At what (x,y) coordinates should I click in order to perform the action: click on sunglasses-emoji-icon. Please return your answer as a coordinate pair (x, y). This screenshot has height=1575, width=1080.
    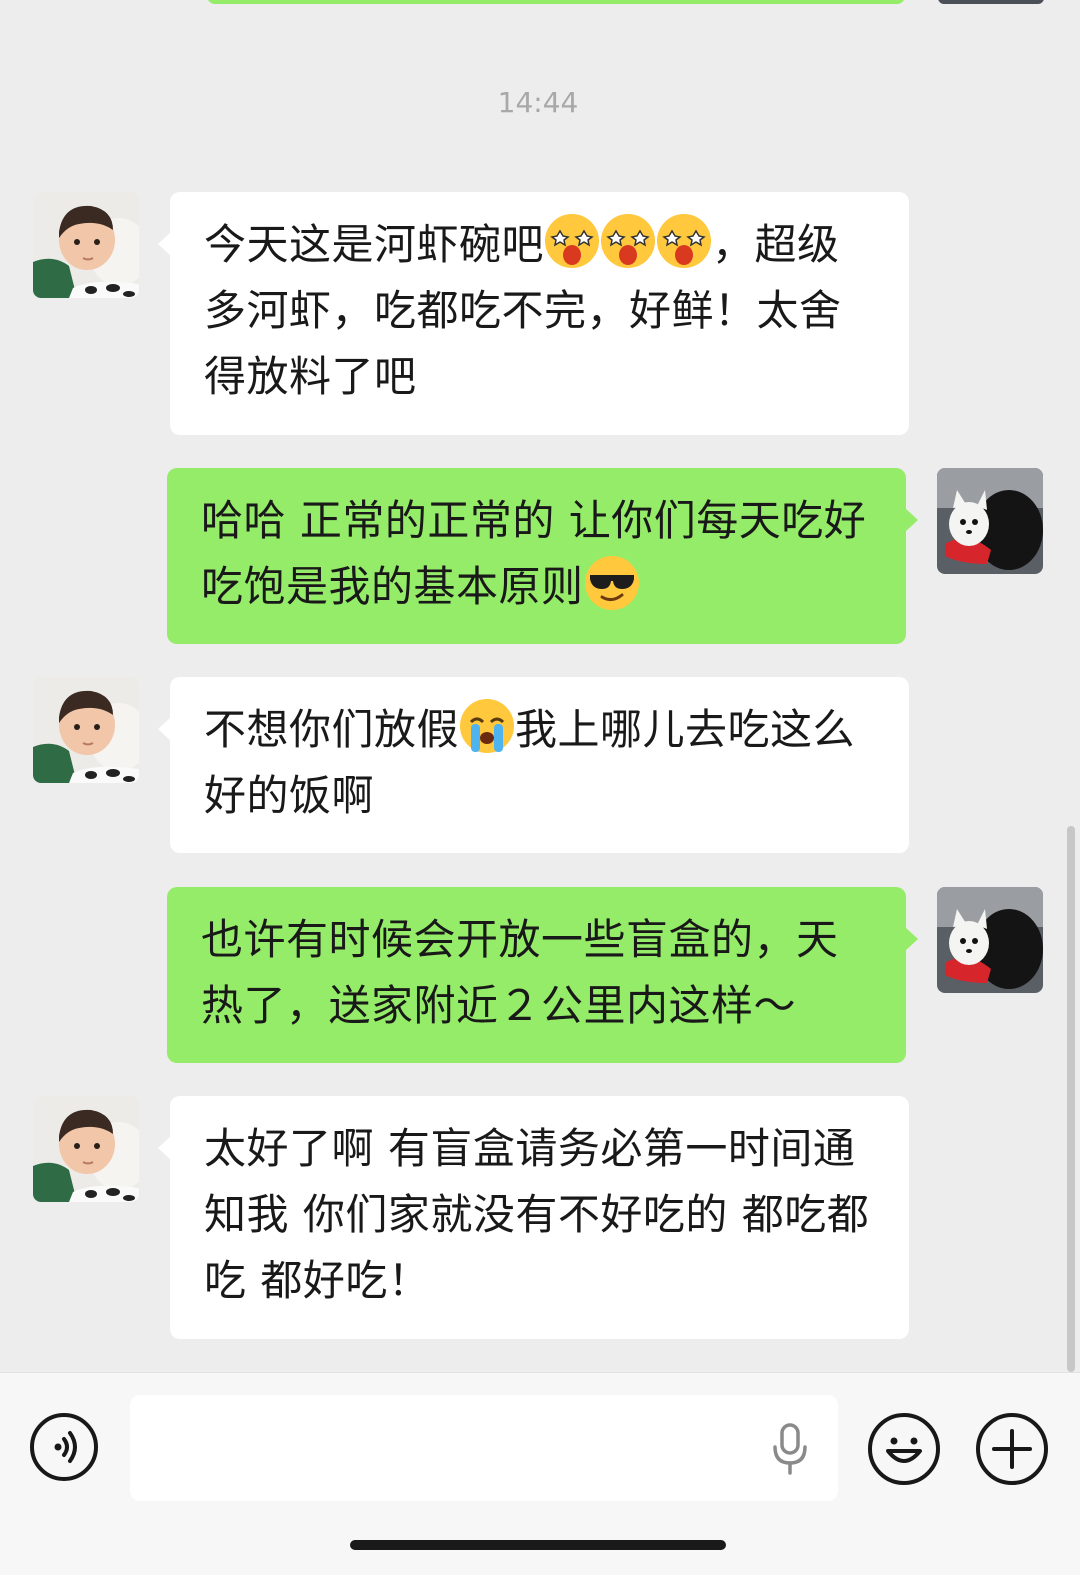
    Looking at the image, I should click on (611, 583).